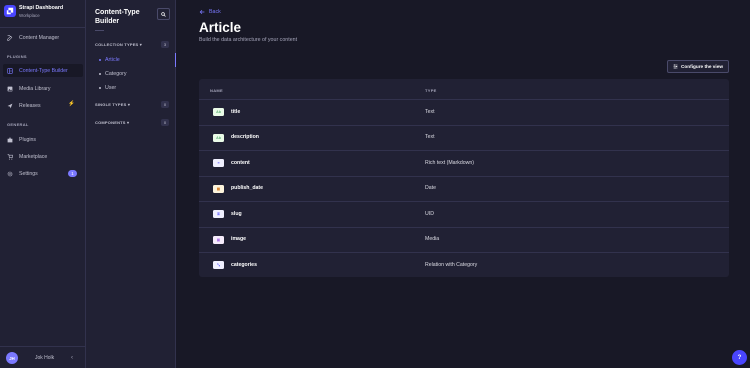  I want to click on nav-label: Media Library, so click(35, 88).